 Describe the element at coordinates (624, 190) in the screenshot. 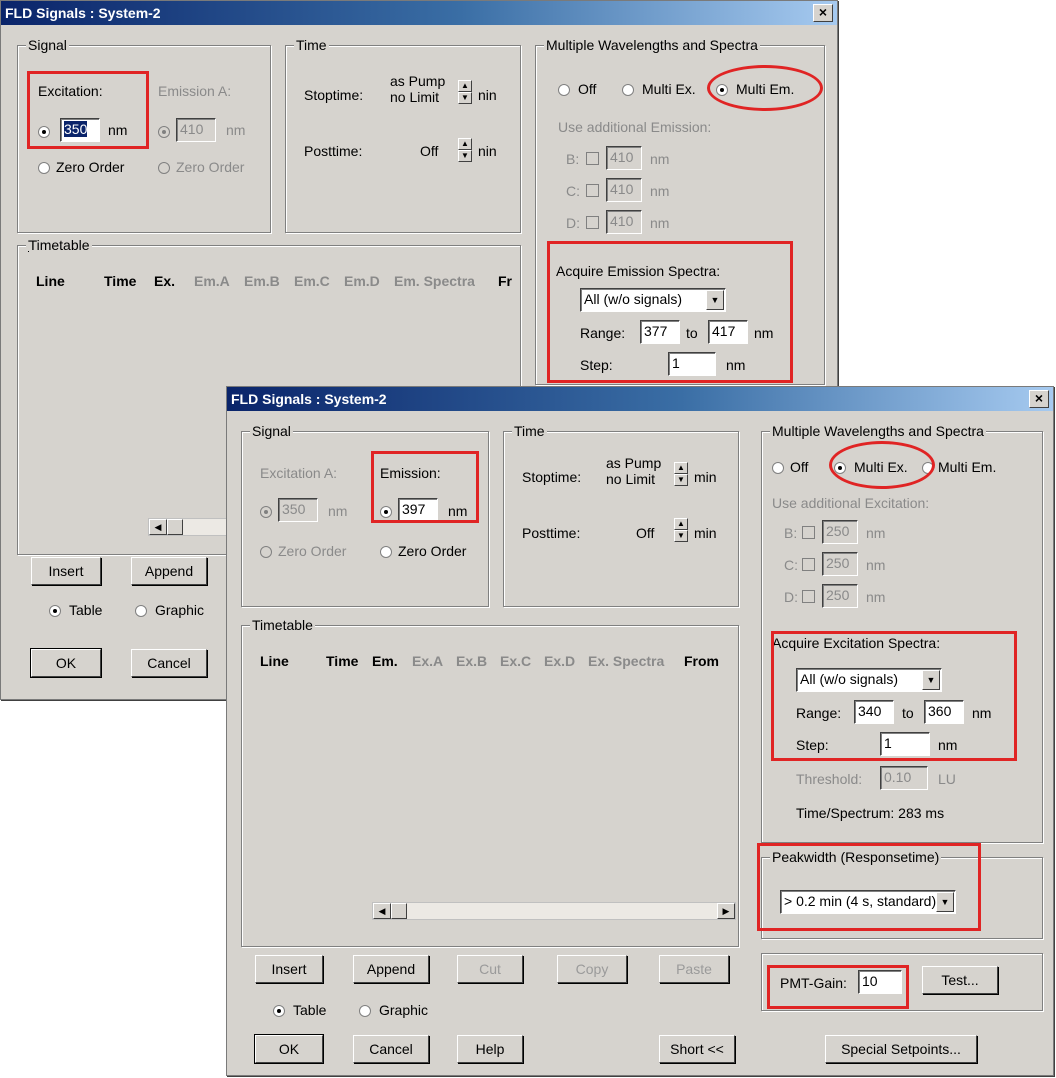

I see `back-c-input: 410` at that location.